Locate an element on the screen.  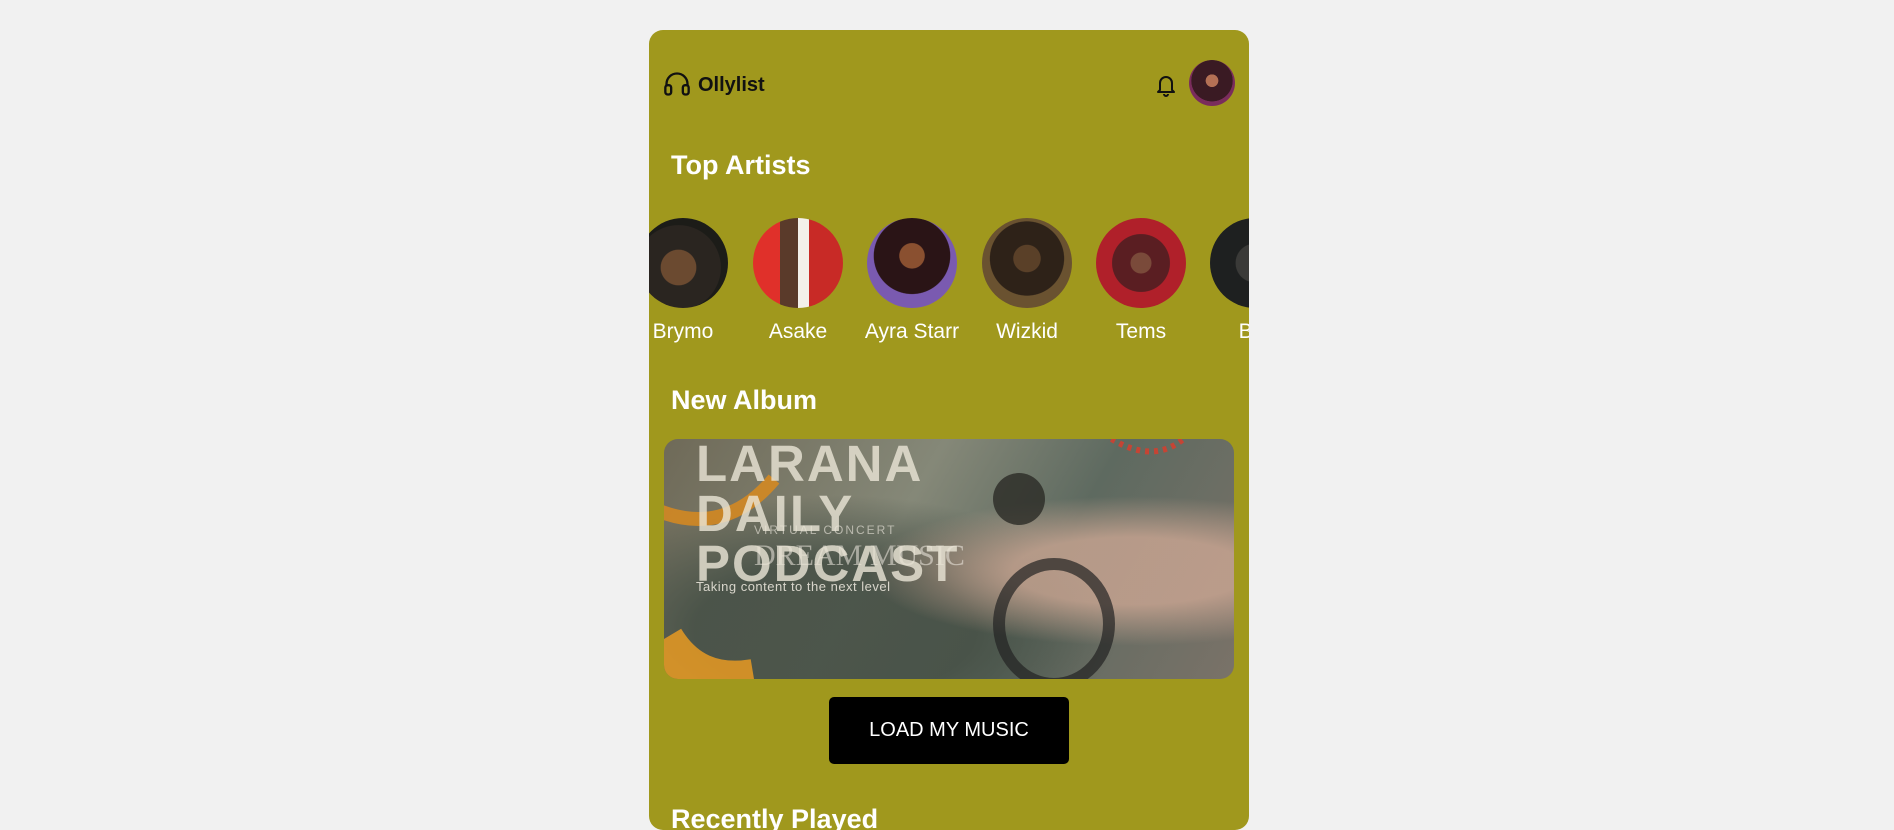
artist-name: Wizkid is located at coordinates (1027, 331).